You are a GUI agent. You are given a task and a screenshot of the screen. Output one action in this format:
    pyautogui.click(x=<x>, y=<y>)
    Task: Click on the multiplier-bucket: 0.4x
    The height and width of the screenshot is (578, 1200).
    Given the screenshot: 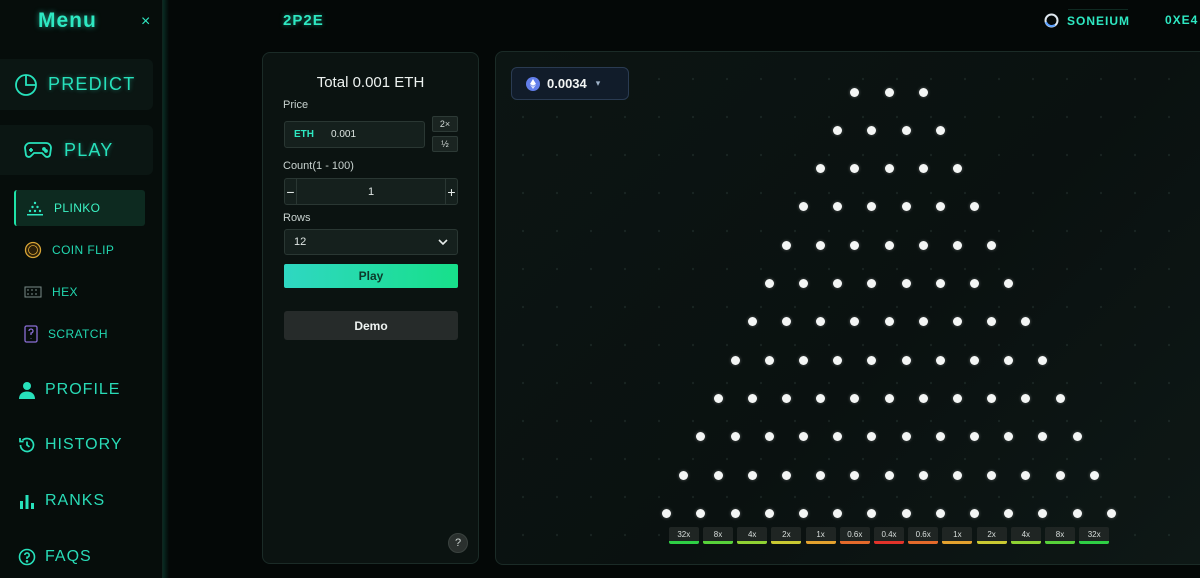 What is the action you would take?
    pyautogui.click(x=889, y=535)
    